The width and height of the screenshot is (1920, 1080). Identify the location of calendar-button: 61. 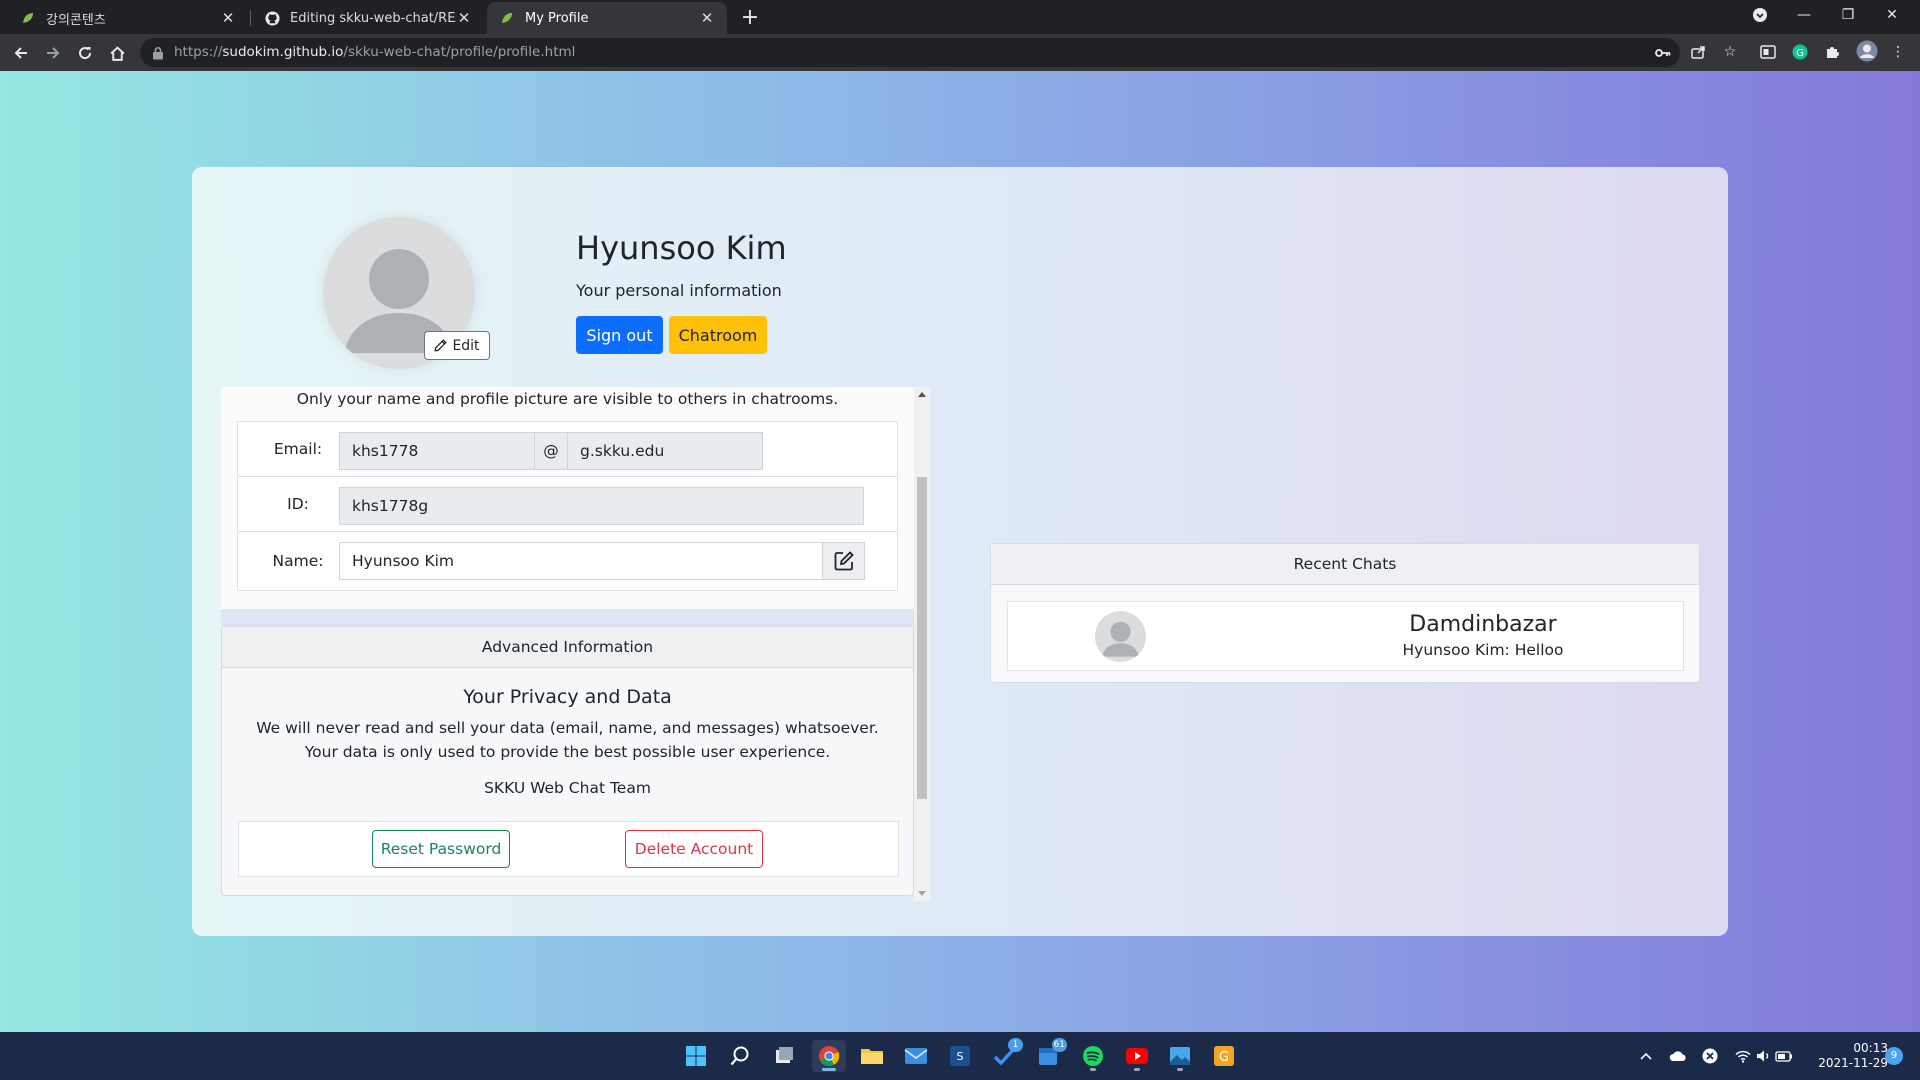
(1049, 1055).